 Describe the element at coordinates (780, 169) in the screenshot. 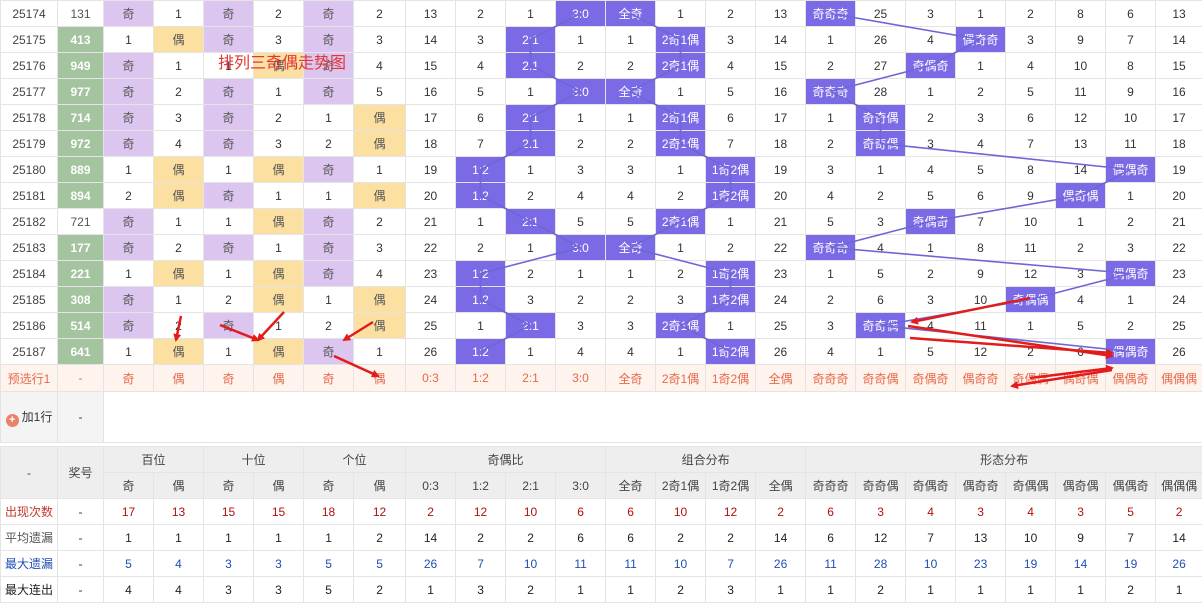

I see `combo-cell: 19` at that location.